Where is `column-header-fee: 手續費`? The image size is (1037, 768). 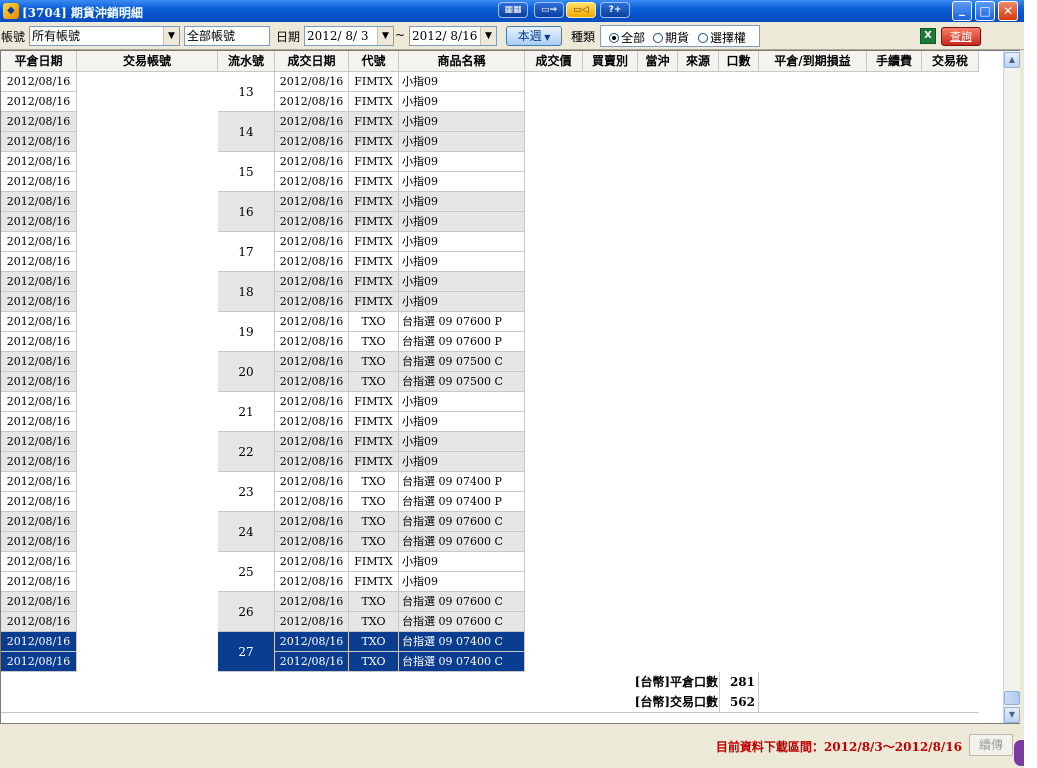
column-header-fee: 手續費 is located at coordinates (894, 61).